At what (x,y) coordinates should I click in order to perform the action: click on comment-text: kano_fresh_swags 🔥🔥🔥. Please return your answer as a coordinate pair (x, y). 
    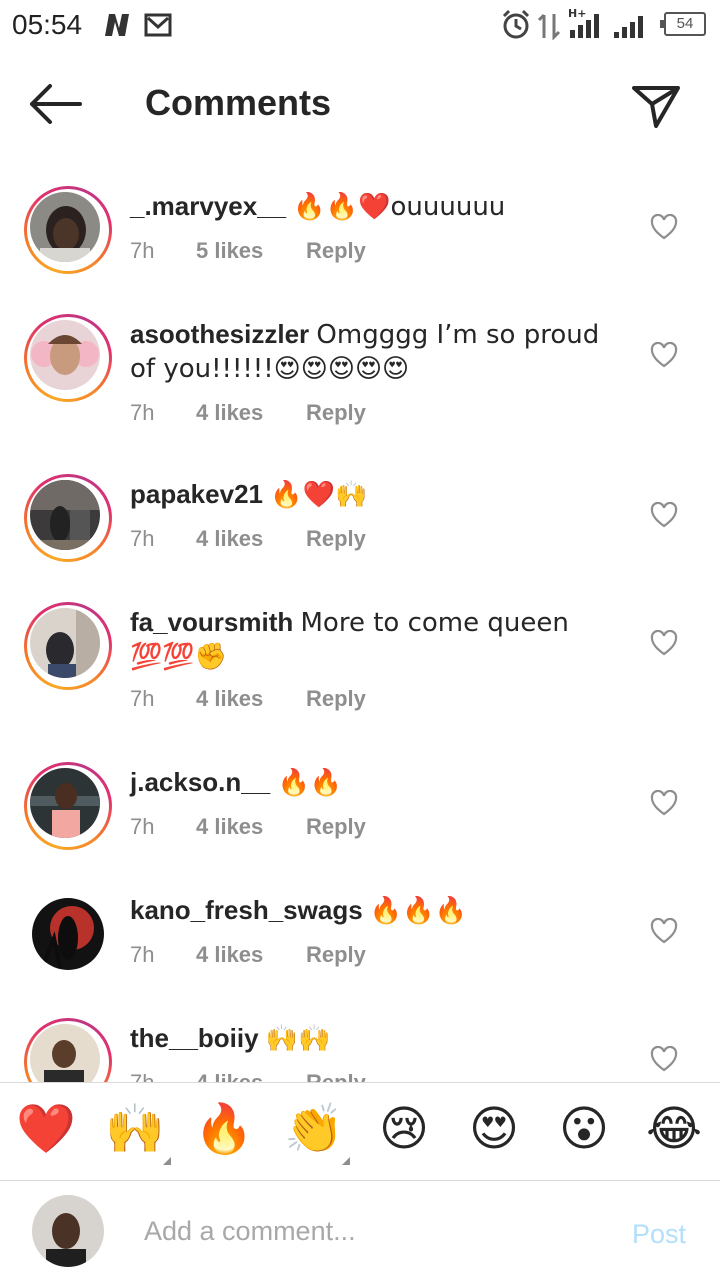
    Looking at the image, I should click on (380, 911).